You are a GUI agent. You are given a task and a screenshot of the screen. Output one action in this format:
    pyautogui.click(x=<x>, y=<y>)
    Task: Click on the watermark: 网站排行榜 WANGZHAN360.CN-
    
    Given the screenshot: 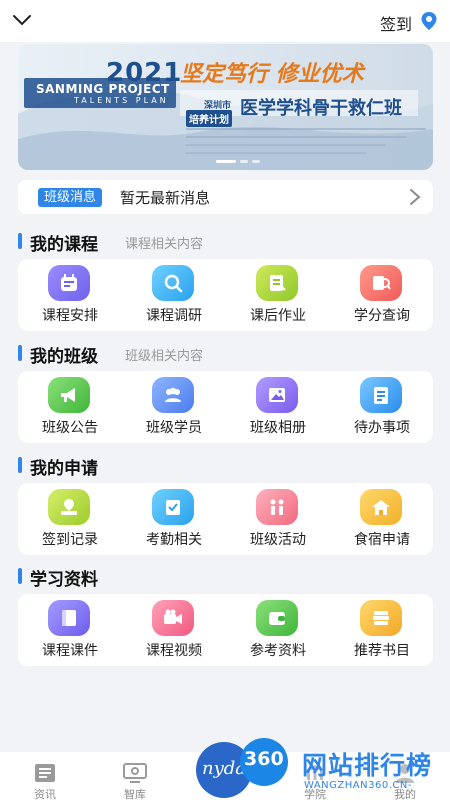 What is the action you would take?
    pyautogui.click(x=374, y=773)
    